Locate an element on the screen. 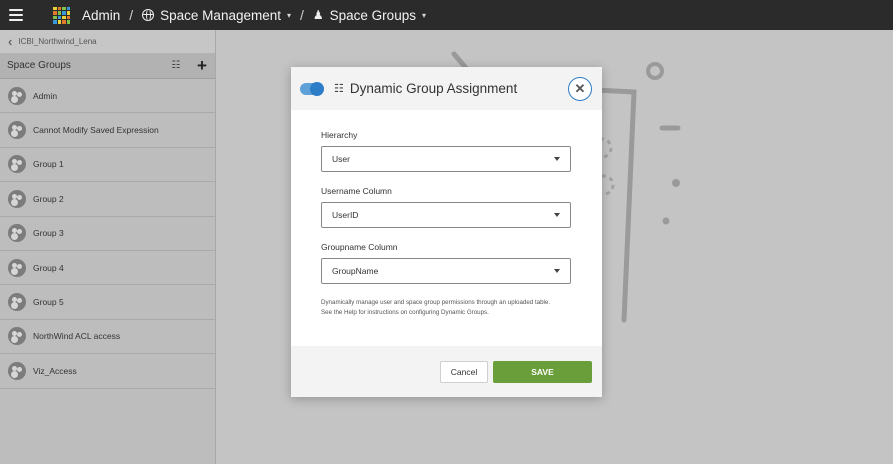  list-item-label: Admin is located at coordinates (45, 95).